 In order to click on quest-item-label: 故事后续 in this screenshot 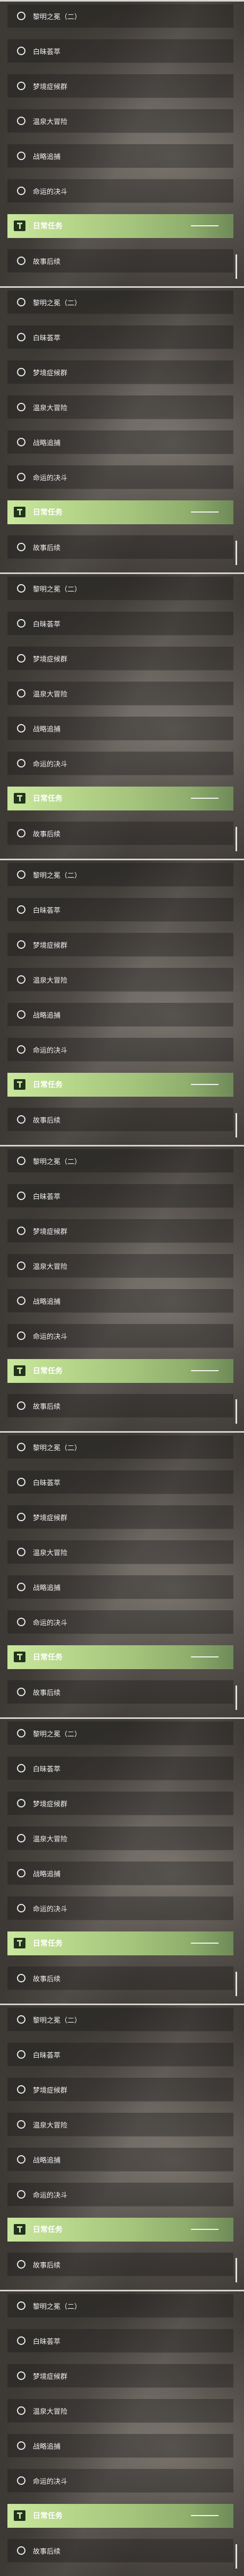, I will do `click(47, 262)`.